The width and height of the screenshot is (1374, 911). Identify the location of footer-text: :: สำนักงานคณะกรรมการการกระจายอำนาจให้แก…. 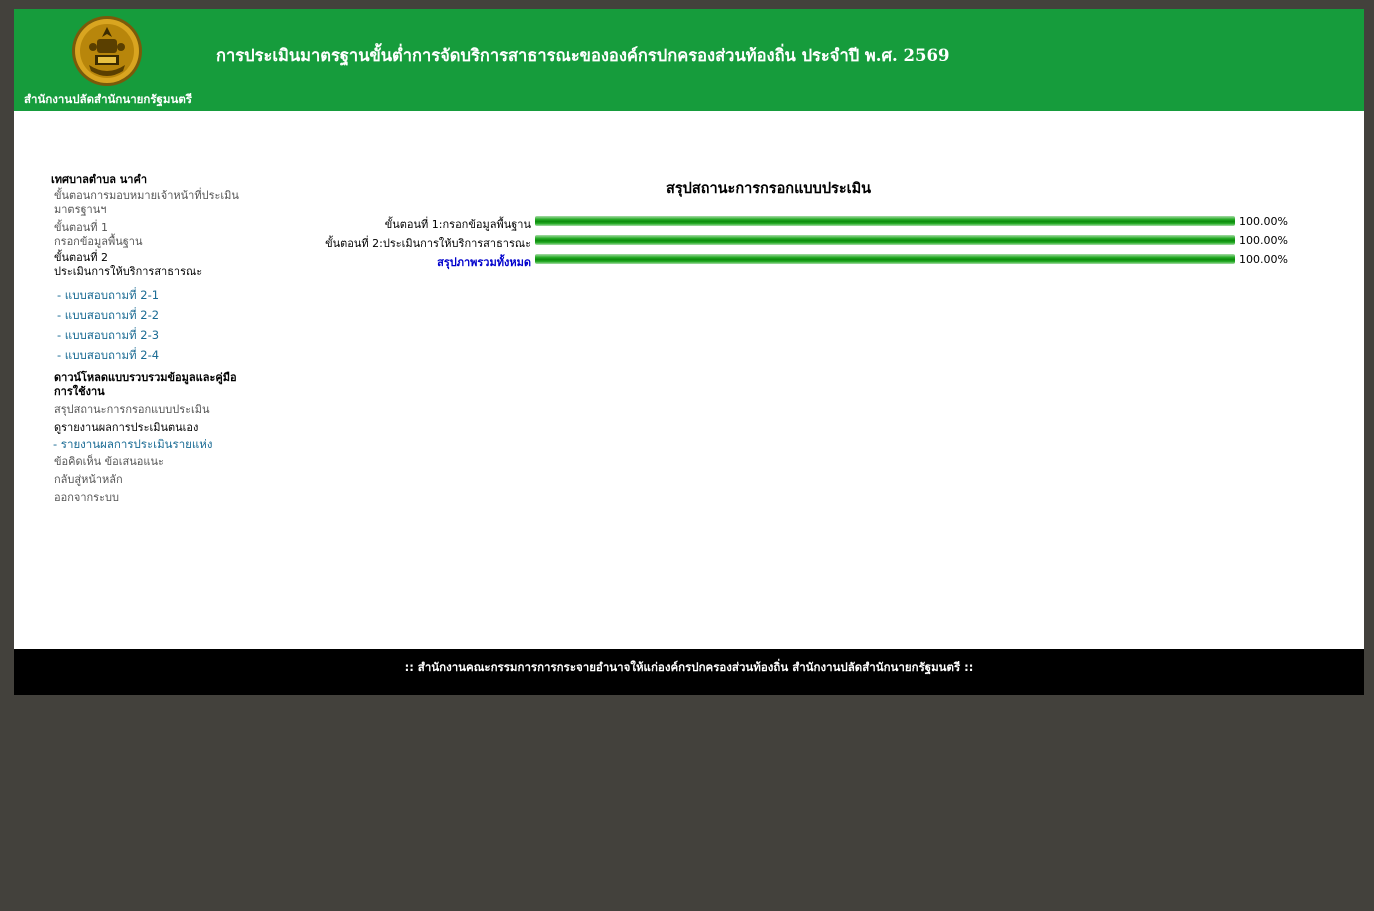
(689, 667).